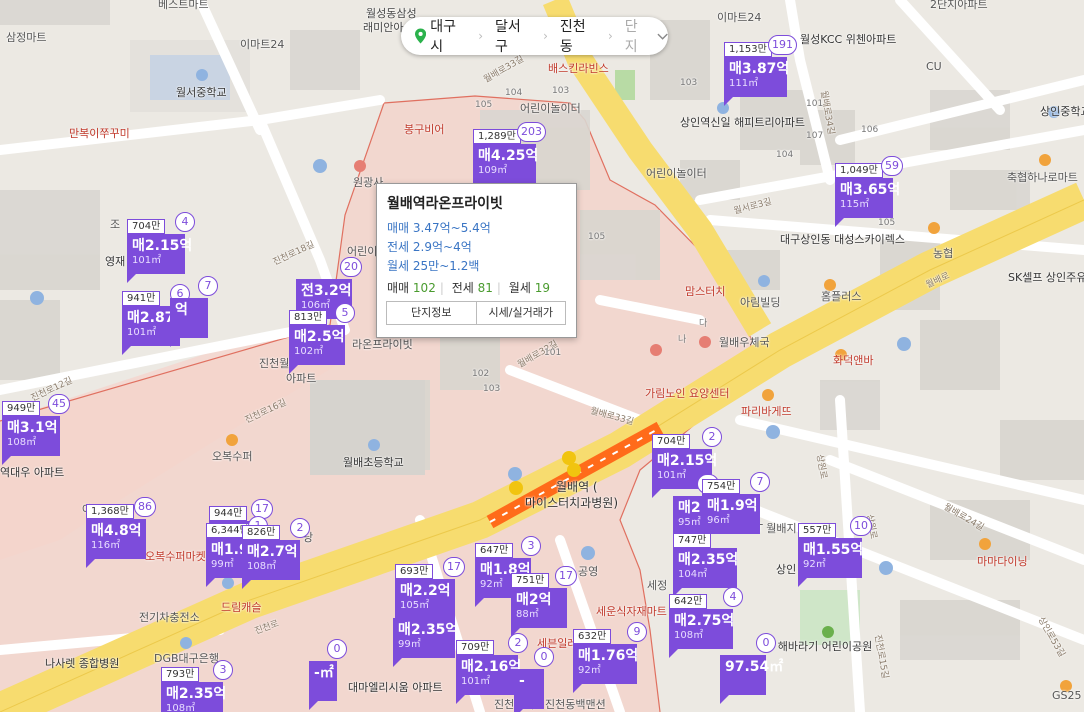 The height and width of the screenshot is (712, 1084). What do you see at coordinates (861, 526) in the screenshot?
I see `marker-listing-count: 10` at bounding box center [861, 526].